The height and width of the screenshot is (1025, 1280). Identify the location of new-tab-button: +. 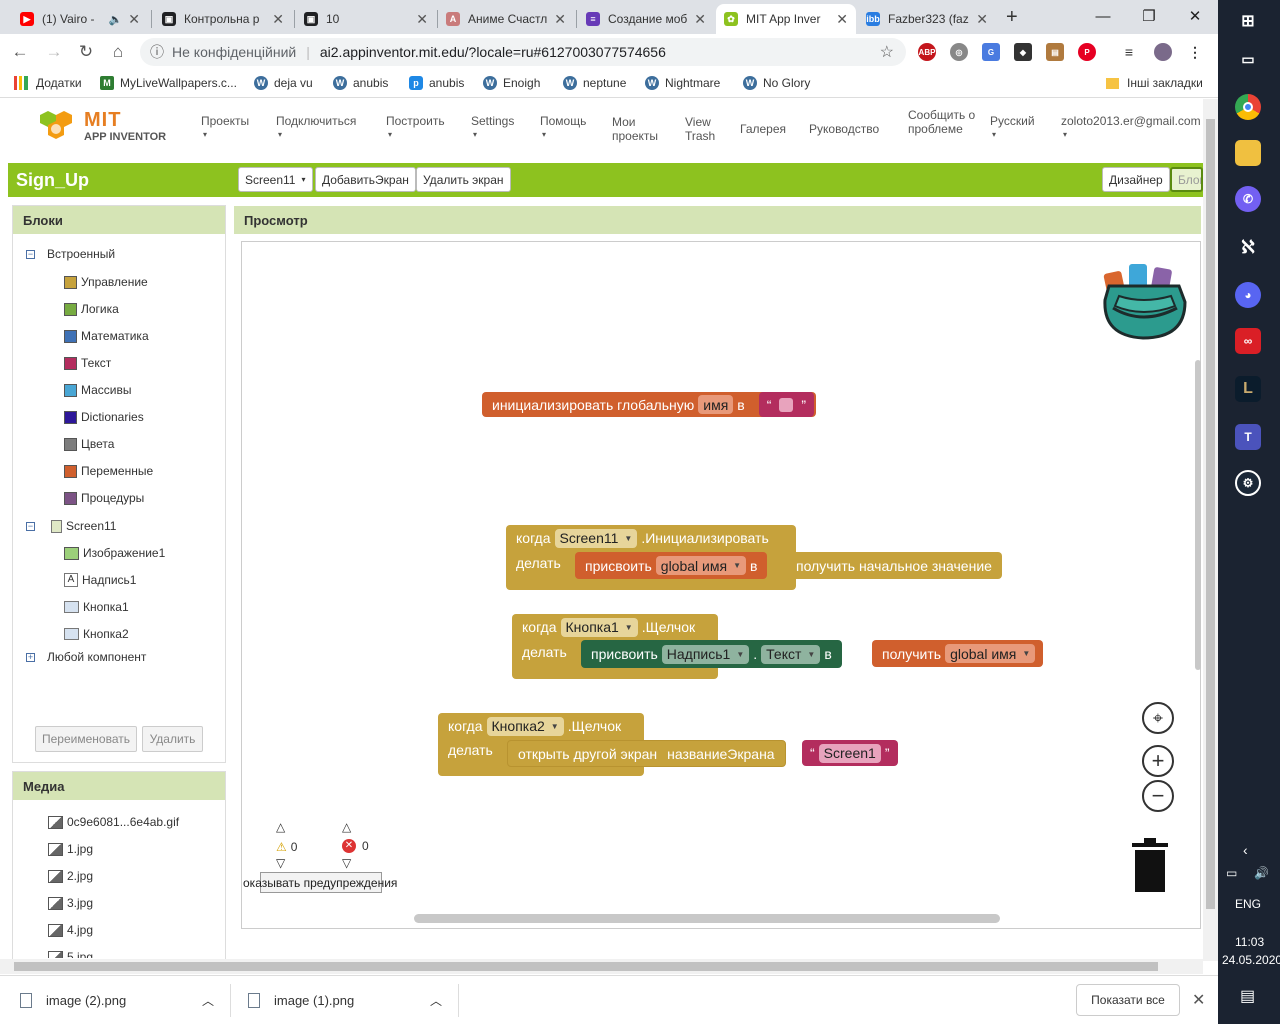
(1012, 17).